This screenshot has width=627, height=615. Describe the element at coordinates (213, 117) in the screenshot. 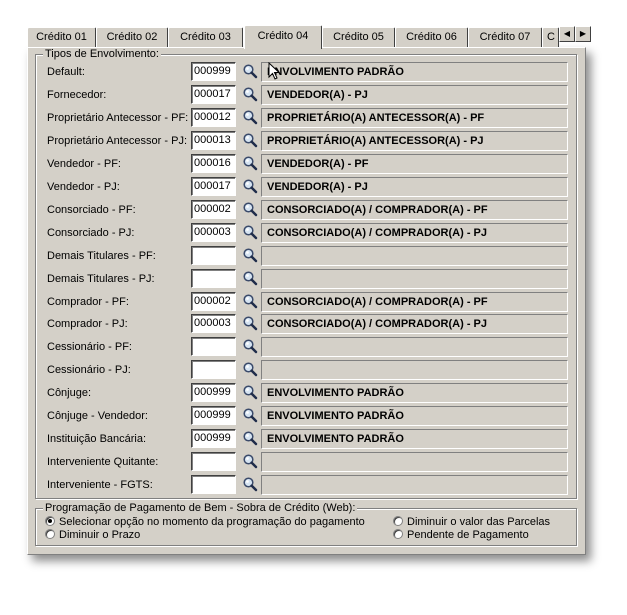

I see `envolvimento-code-input: 000012` at that location.